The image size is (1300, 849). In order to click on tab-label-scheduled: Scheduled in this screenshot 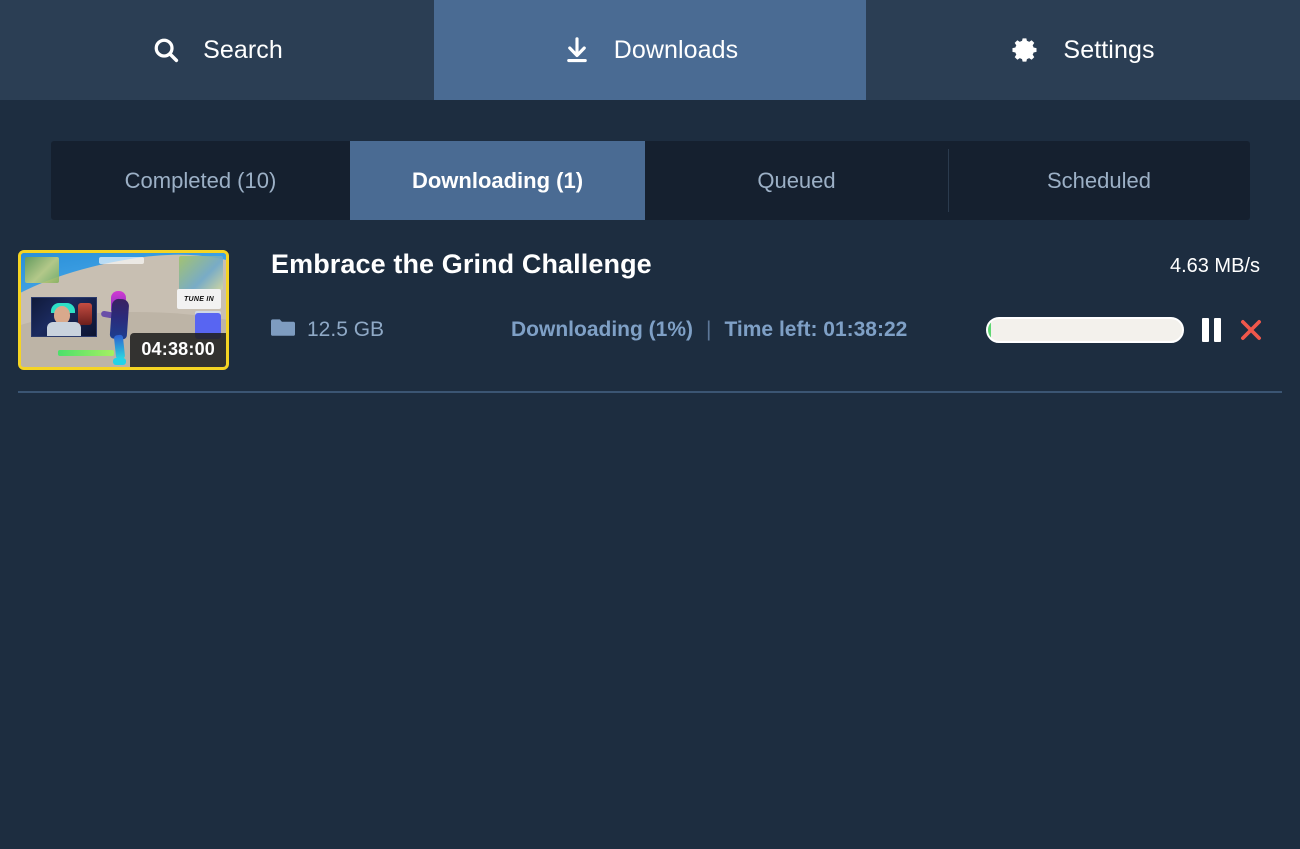, I will do `click(1099, 180)`.